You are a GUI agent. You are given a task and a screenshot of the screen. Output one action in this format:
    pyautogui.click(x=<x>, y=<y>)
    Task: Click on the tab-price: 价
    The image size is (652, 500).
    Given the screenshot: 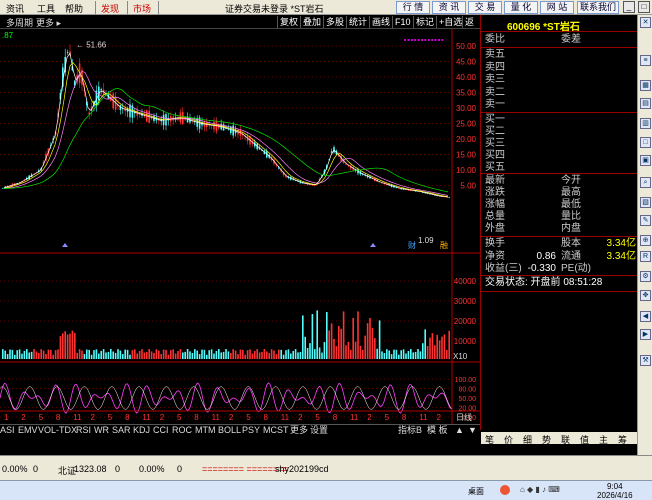 What is the action you would take?
    pyautogui.click(x=508, y=439)
    